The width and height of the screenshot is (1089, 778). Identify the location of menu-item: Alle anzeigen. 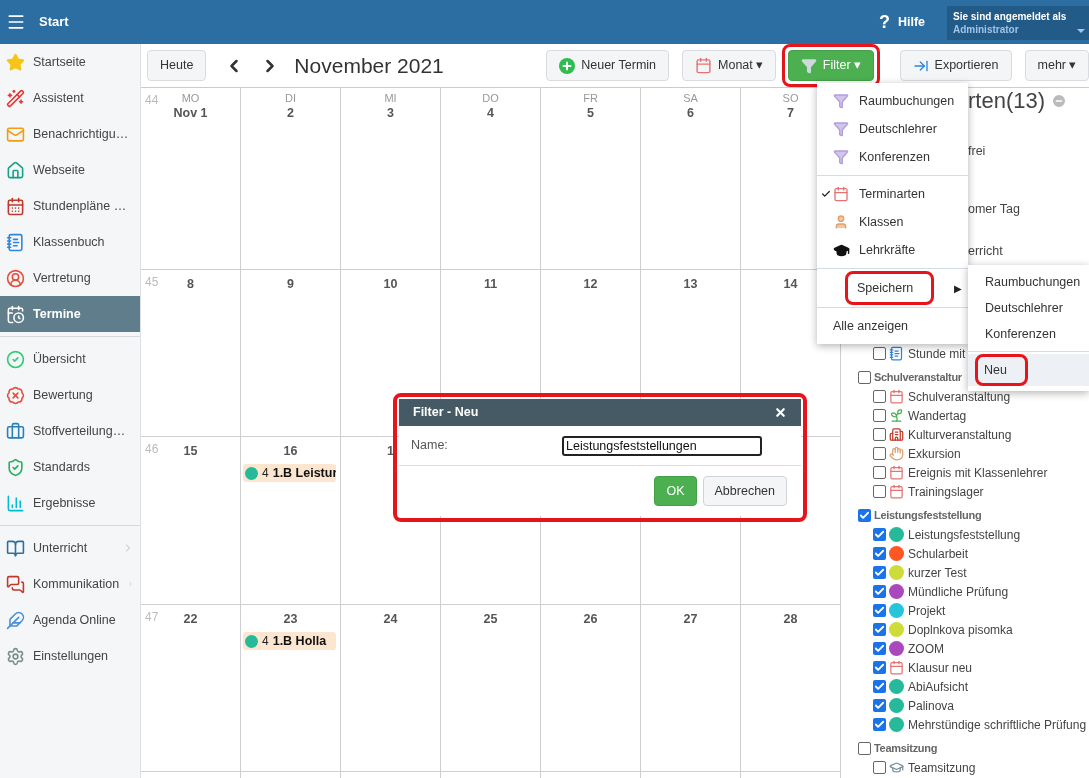
(863, 326).